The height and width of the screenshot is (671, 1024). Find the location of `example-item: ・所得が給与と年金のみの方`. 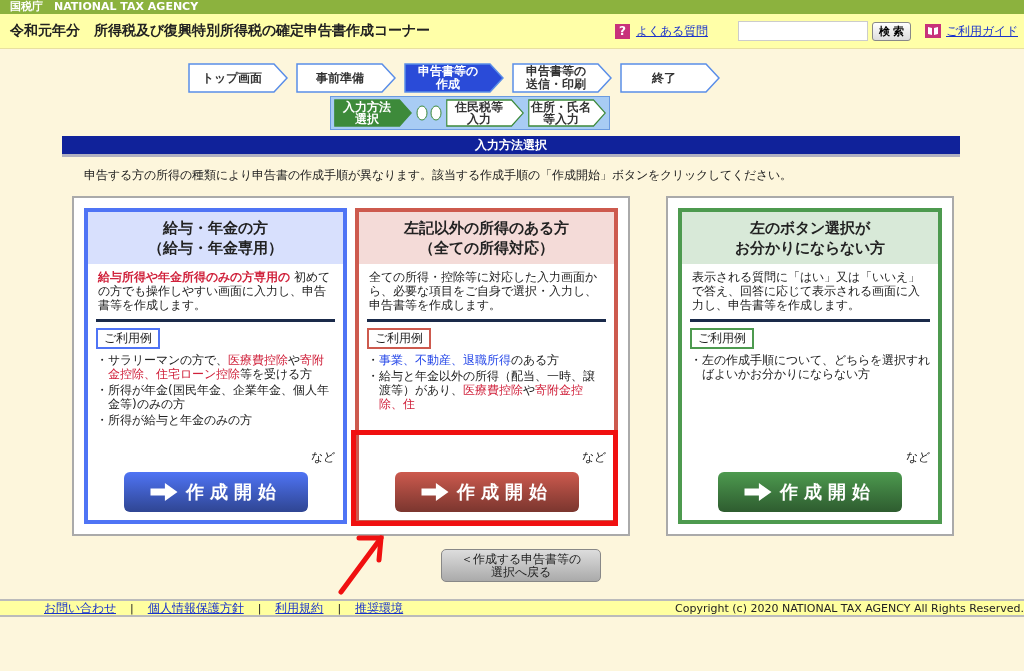

example-item: ・所得が給与と年金のみの方 is located at coordinates (174, 420).